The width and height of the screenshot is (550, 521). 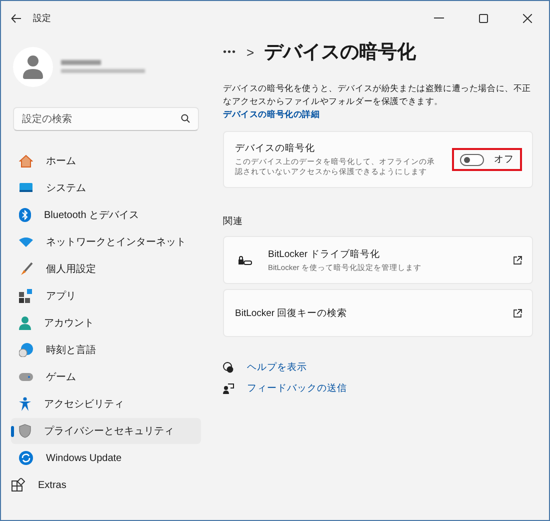 I want to click on sidebar-item: Bluetooth とデバイス, so click(x=106, y=215).